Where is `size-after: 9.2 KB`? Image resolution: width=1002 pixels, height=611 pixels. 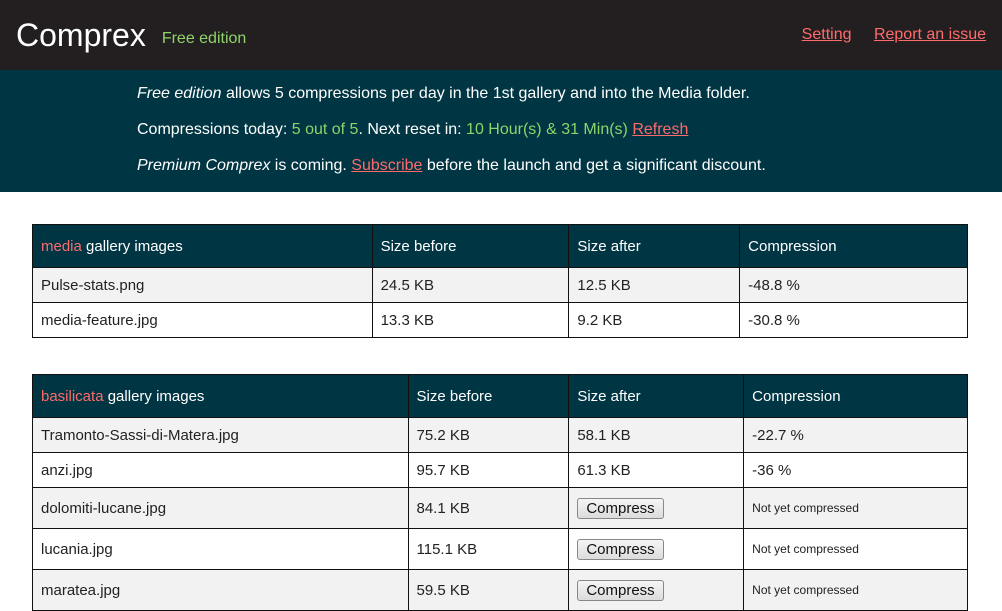
size-after: 9.2 KB is located at coordinates (654, 320).